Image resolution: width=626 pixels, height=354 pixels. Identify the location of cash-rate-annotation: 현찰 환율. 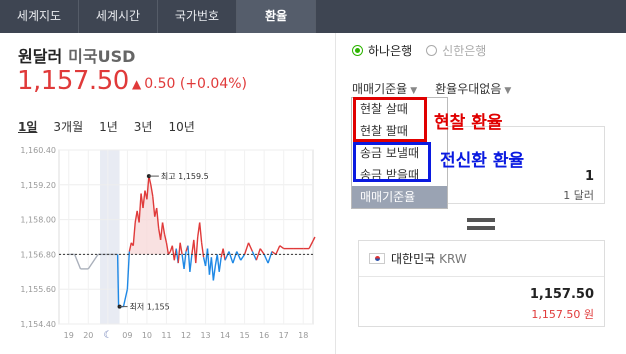
(468, 123).